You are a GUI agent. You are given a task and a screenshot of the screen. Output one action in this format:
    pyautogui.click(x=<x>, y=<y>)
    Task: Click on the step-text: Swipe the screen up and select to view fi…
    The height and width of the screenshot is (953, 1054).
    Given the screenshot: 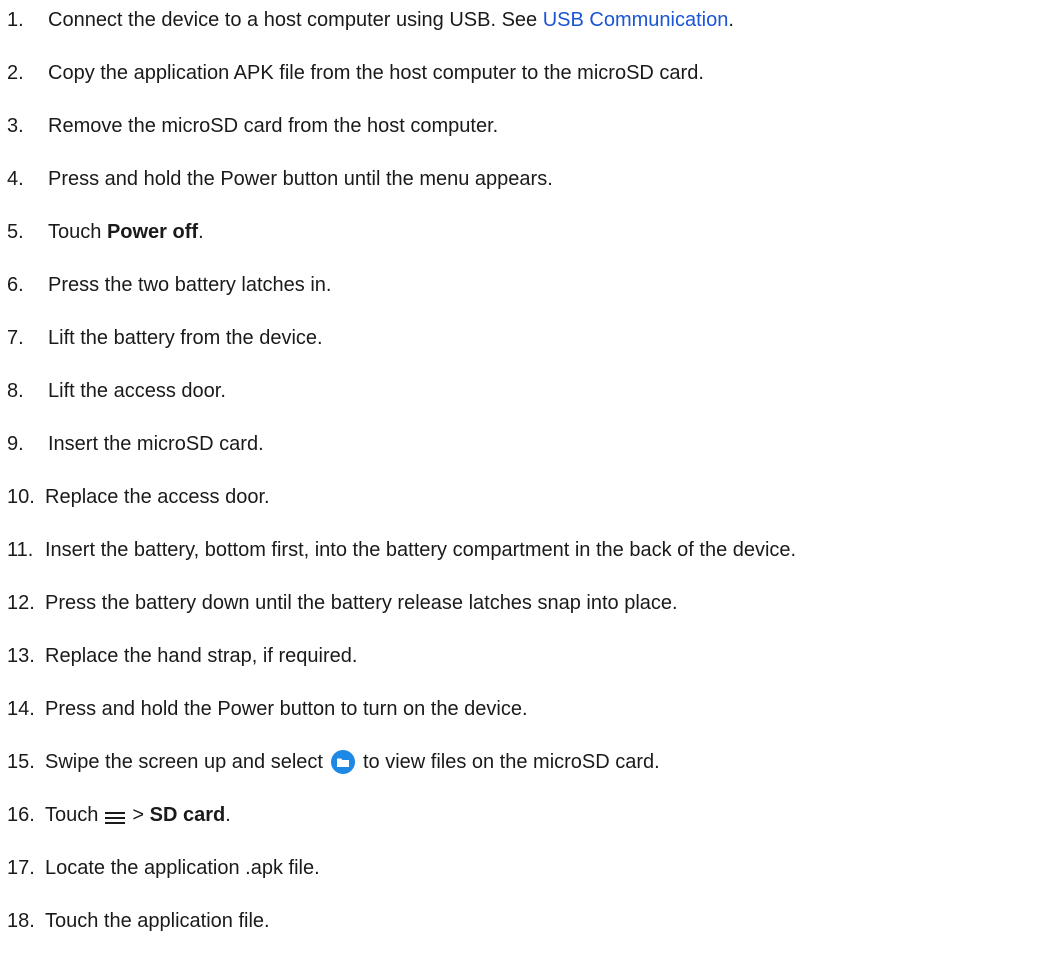 What is the action you would take?
    pyautogui.click(x=352, y=762)
    